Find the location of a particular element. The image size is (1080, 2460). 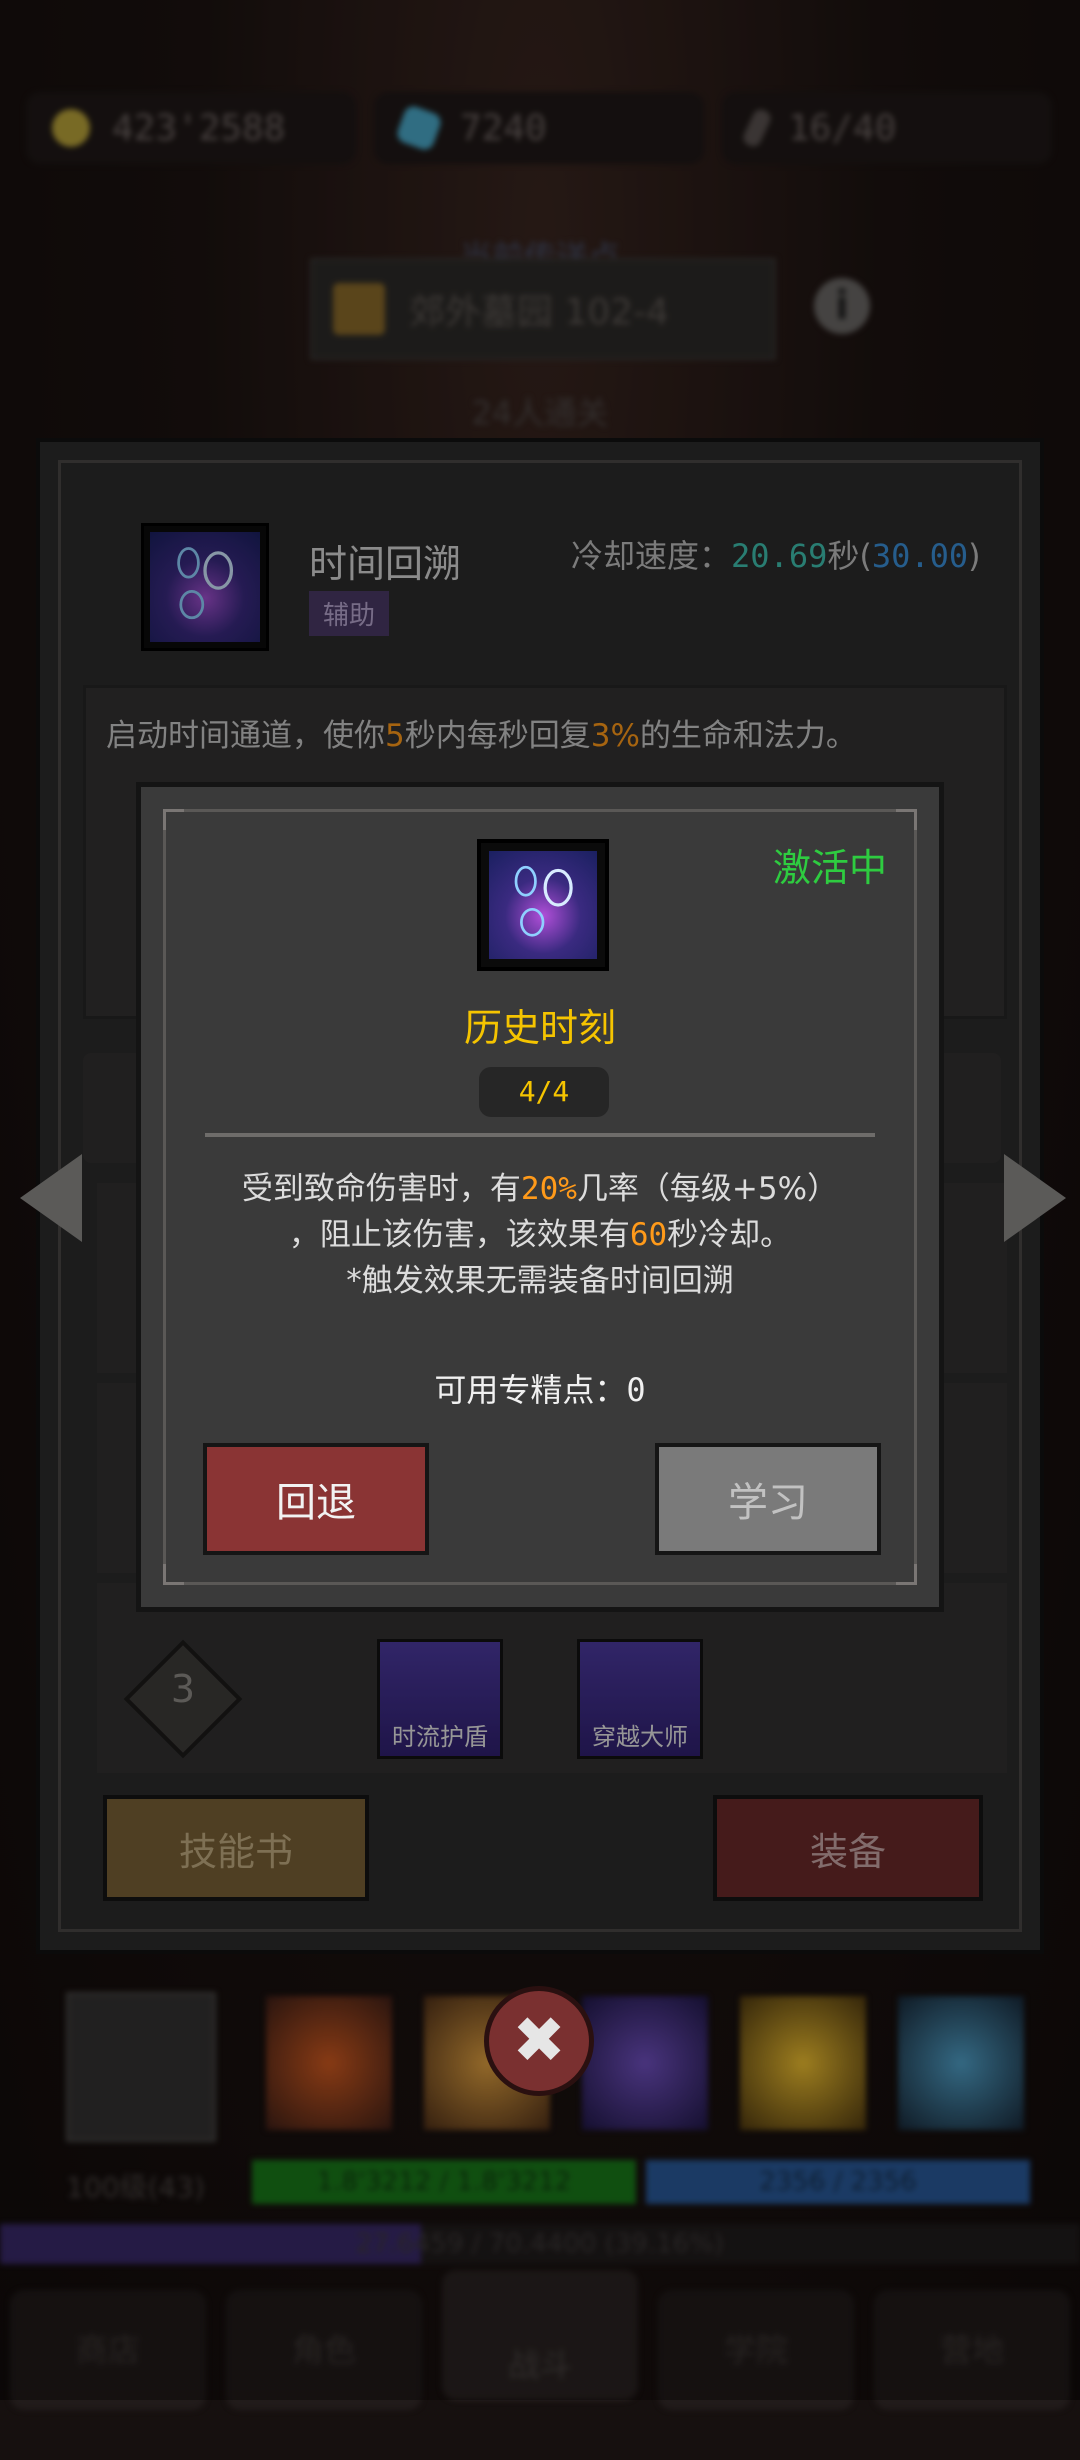

feather-icon is located at coordinates (757, 128).